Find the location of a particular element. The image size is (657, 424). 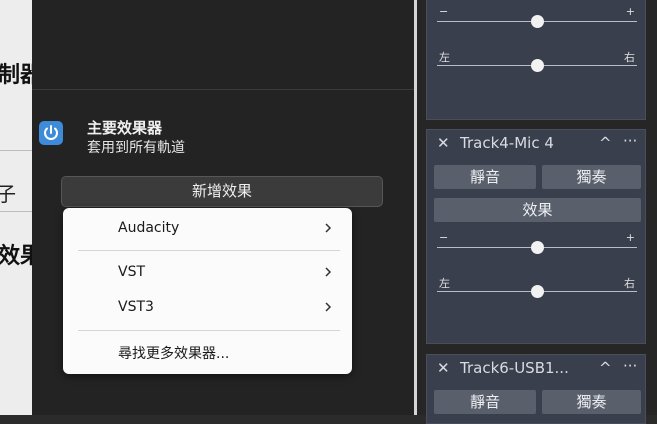

menu-item-vst3: VST3 is located at coordinates (226, 307).